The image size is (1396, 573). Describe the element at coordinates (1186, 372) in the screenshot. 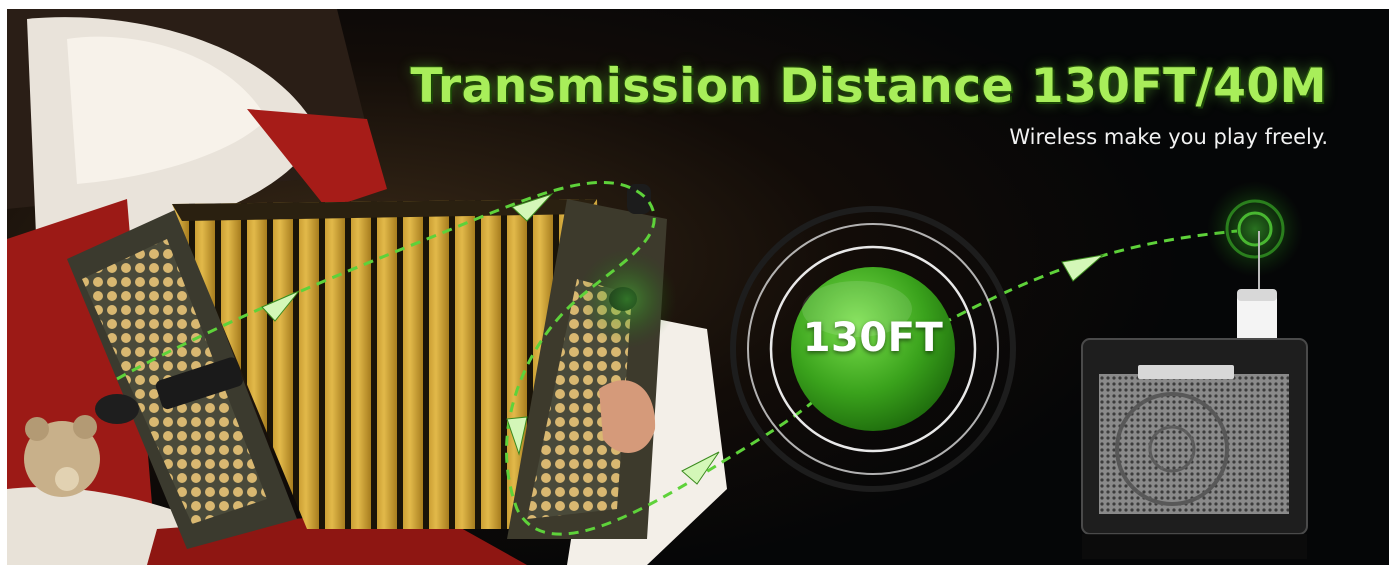

I see `amp-brand-plate` at that location.